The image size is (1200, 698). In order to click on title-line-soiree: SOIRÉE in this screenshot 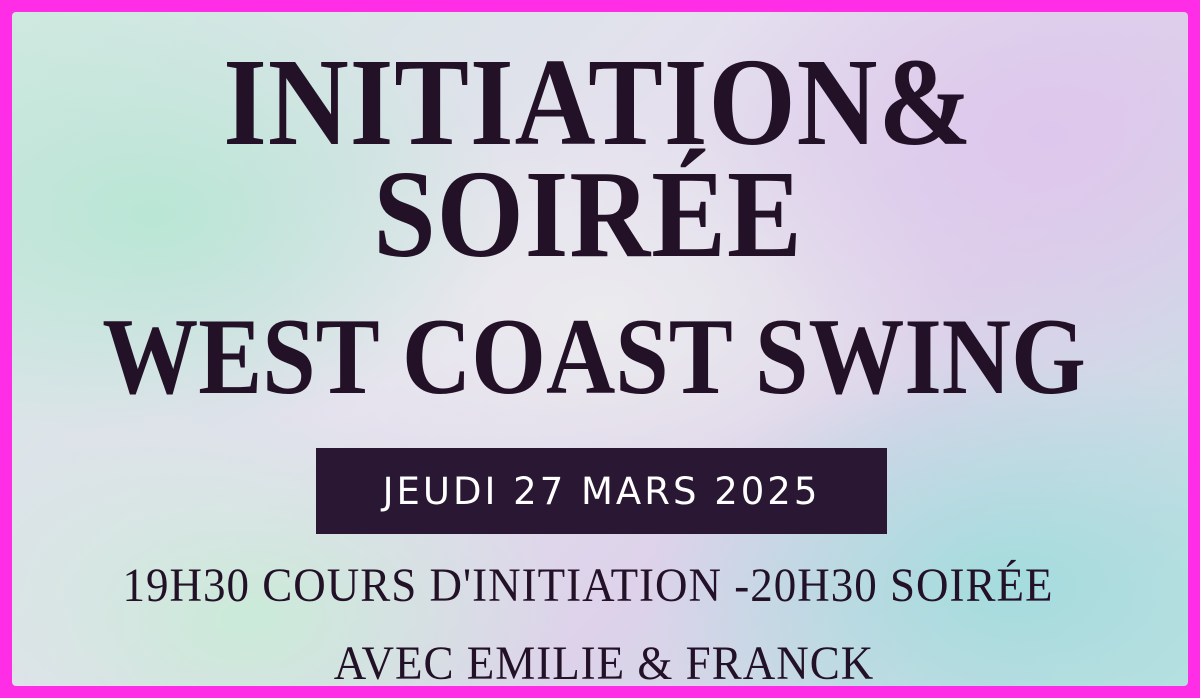, I will do `click(588, 215)`.